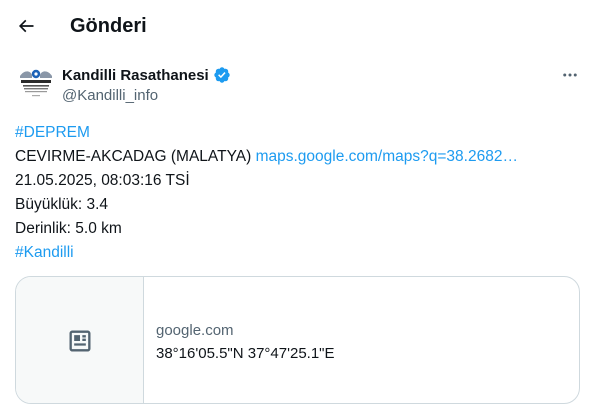  What do you see at coordinates (110, 95) in the screenshot?
I see `author-handle: @Kandilli_info` at bounding box center [110, 95].